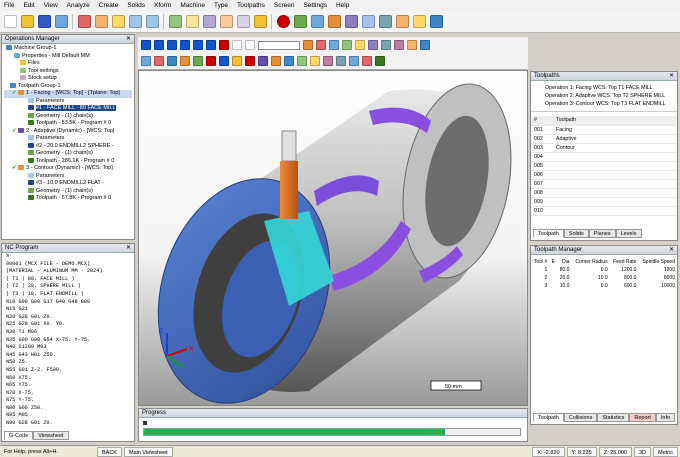  Describe the element at coordinates (604, 278) in the screenshot. I see `table-row: 2 20.0 10.0 800.0 8000` at that location.